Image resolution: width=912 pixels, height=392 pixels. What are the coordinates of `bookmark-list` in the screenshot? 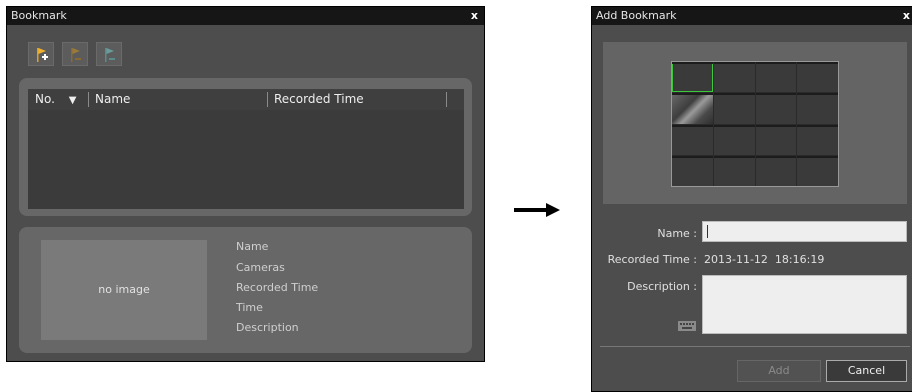 It's located at (246, 159).